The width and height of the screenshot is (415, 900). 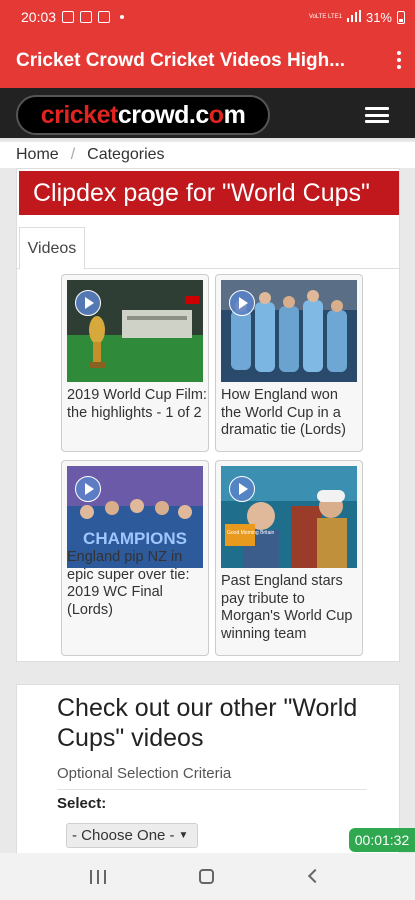 I want to click on breadcrumb-categories: Categories, so click(x=125, y=155).